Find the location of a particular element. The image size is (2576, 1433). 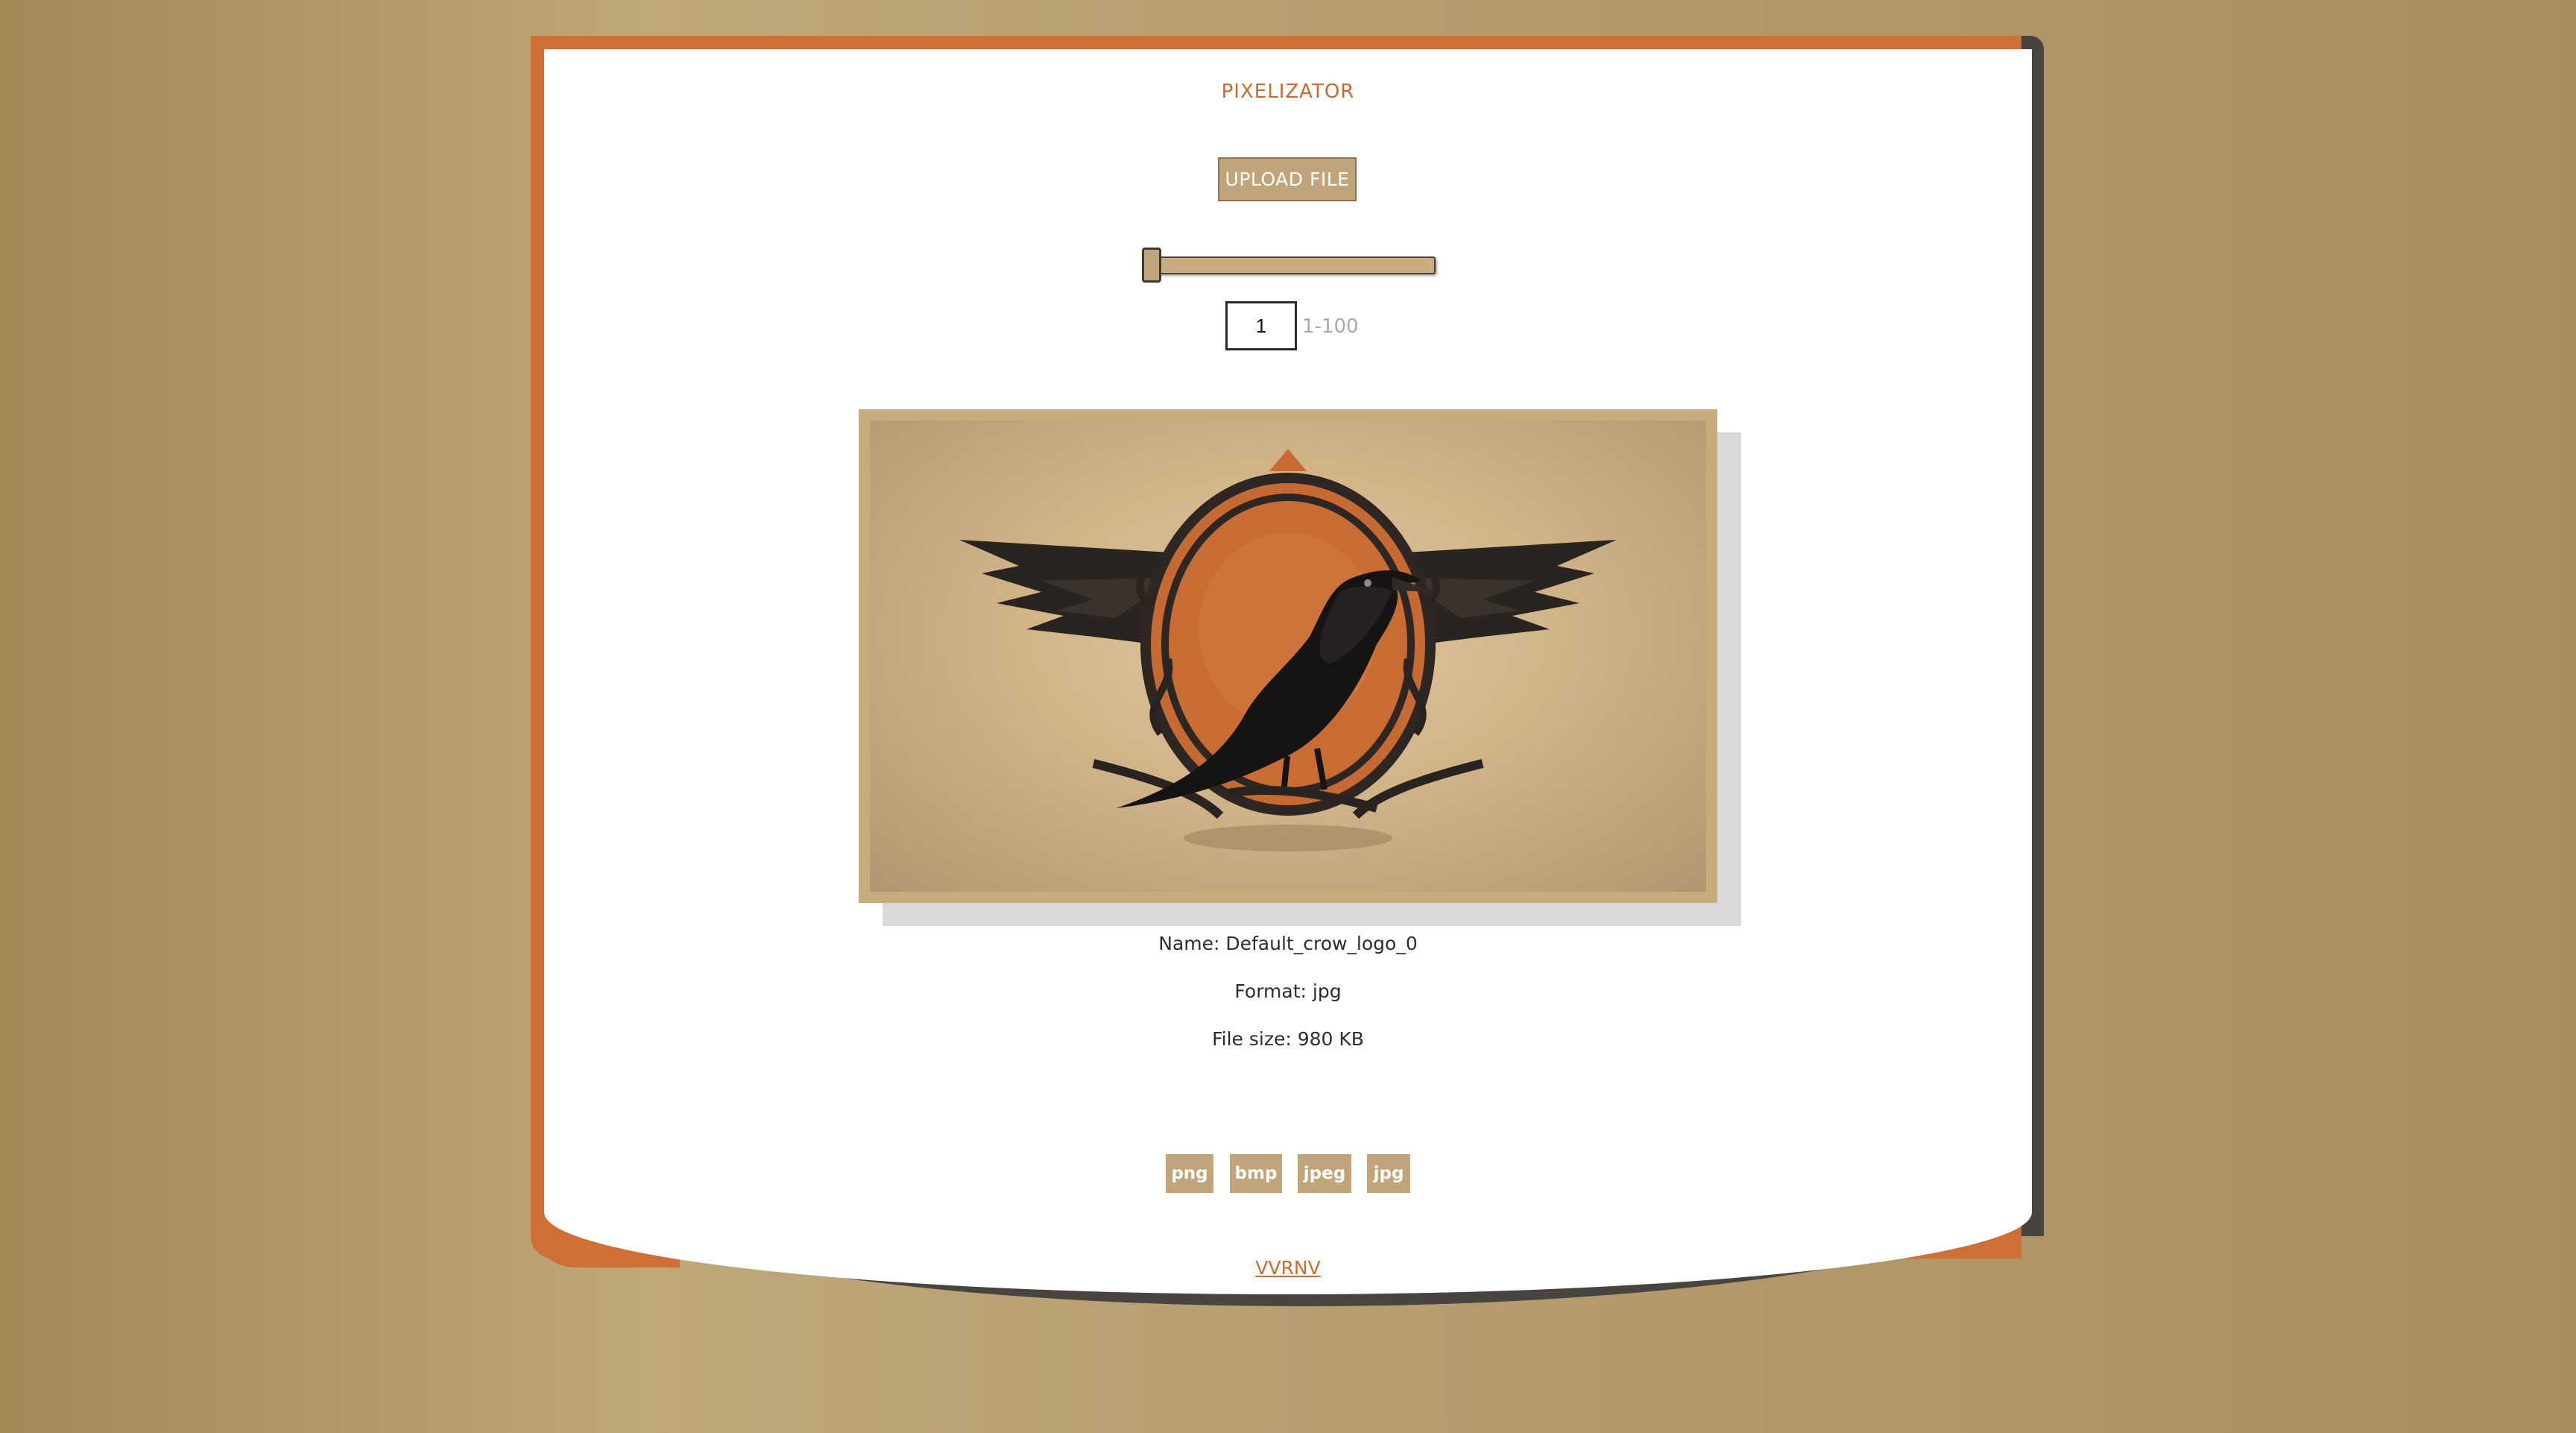

pixel-size-input is located at coordinates (1261, 325).